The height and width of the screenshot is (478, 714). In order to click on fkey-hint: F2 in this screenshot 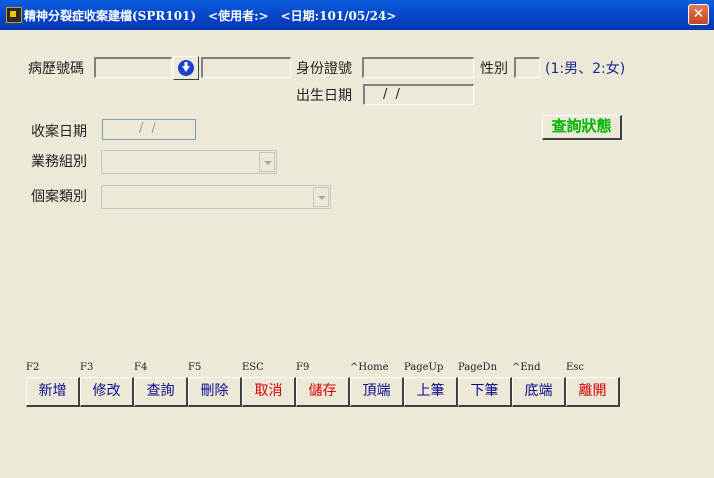, I will do `click(33, 367)`.